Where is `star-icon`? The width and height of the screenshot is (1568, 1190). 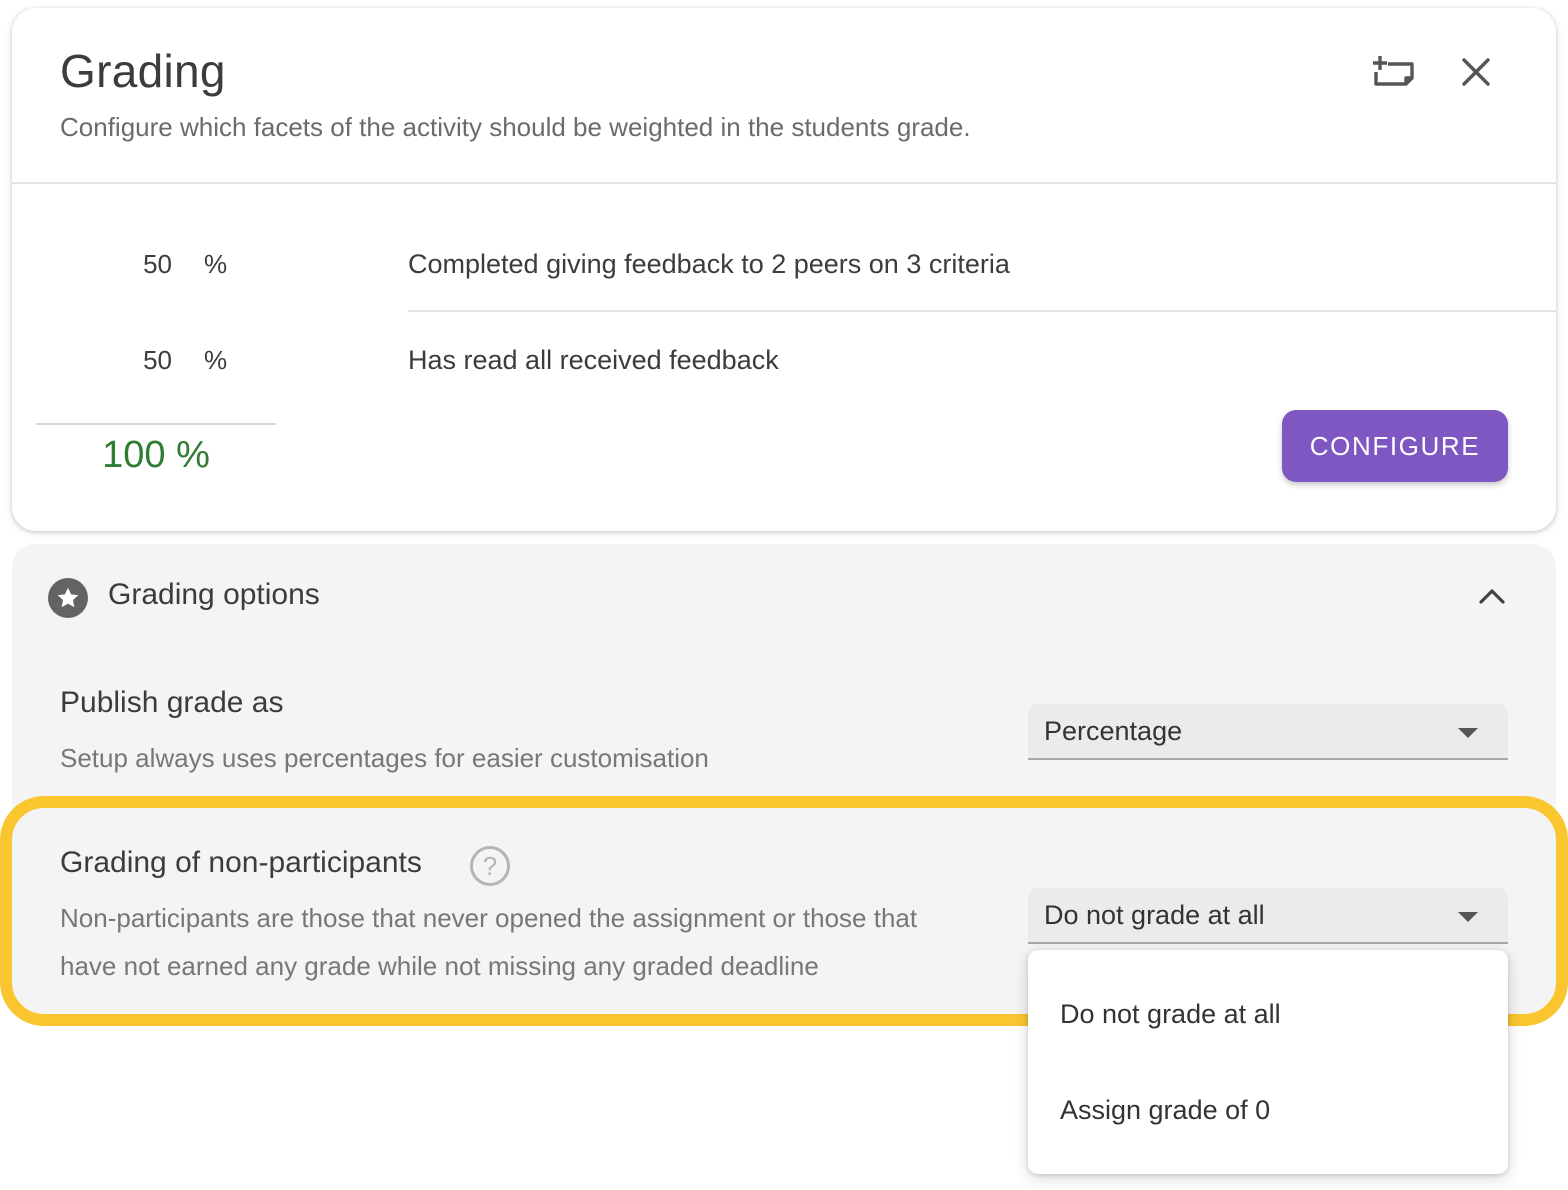
star-icon is located at coordinates (68, 598).